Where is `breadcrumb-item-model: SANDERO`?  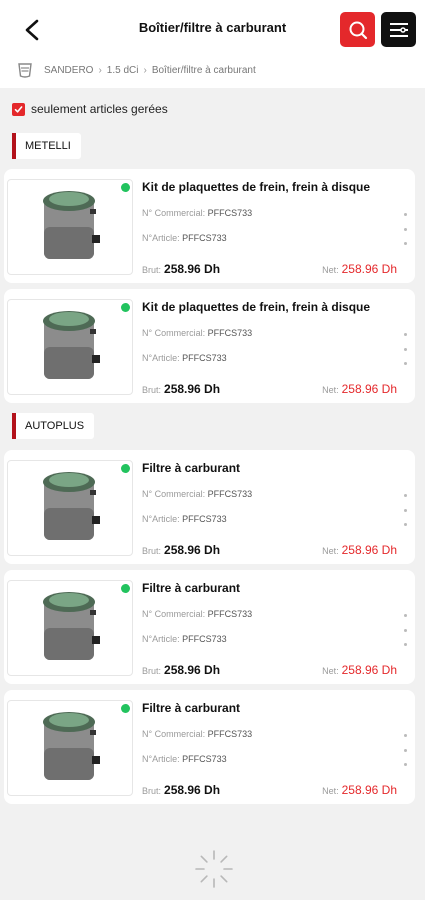 breadcrumb-item-model: SANDERO is located at coordinates (68, 70).